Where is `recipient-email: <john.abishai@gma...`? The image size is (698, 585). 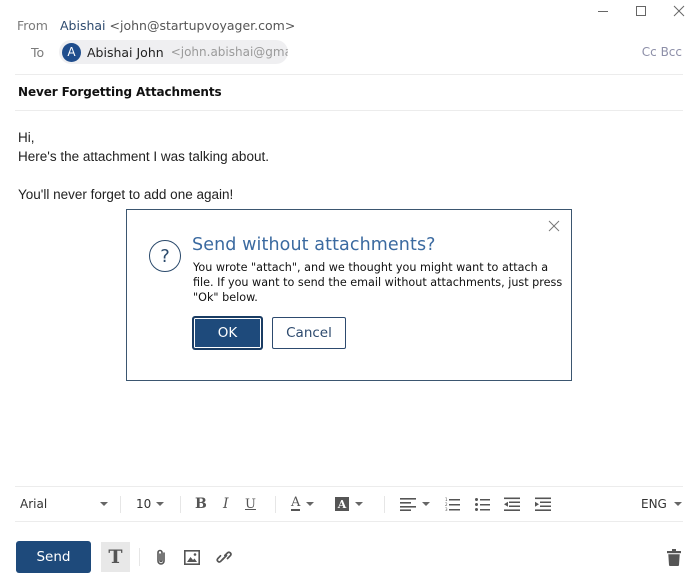 recipient-email: <john.abishai@gma... is located at coordinates (229, 52).